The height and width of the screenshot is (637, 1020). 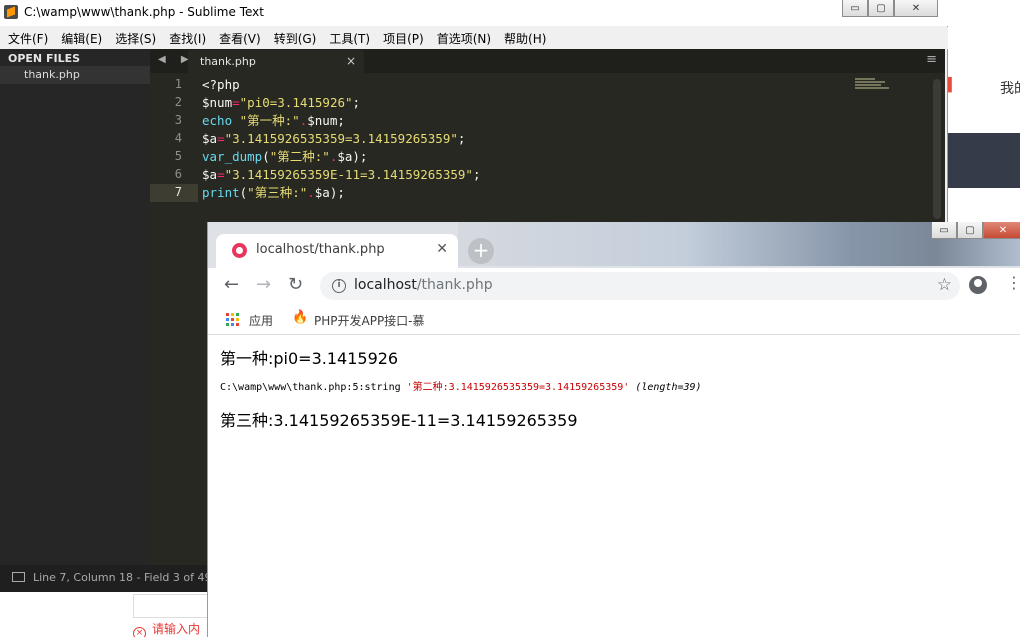 What do you see at coordinates (339, 286) in the screenshot?
I see `site-info-icon: i` at bounding box center [339, 286].